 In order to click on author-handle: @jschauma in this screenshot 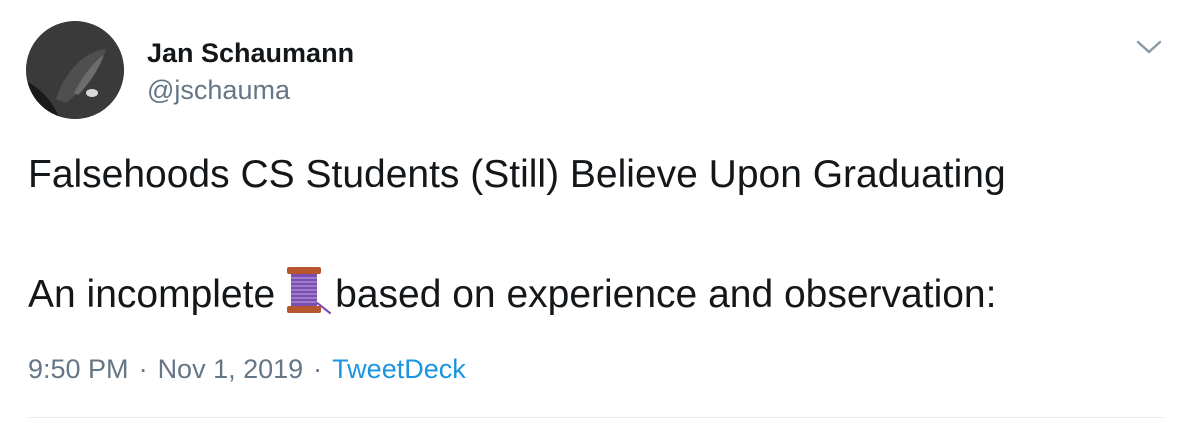, I will do `click(218, 90)`.